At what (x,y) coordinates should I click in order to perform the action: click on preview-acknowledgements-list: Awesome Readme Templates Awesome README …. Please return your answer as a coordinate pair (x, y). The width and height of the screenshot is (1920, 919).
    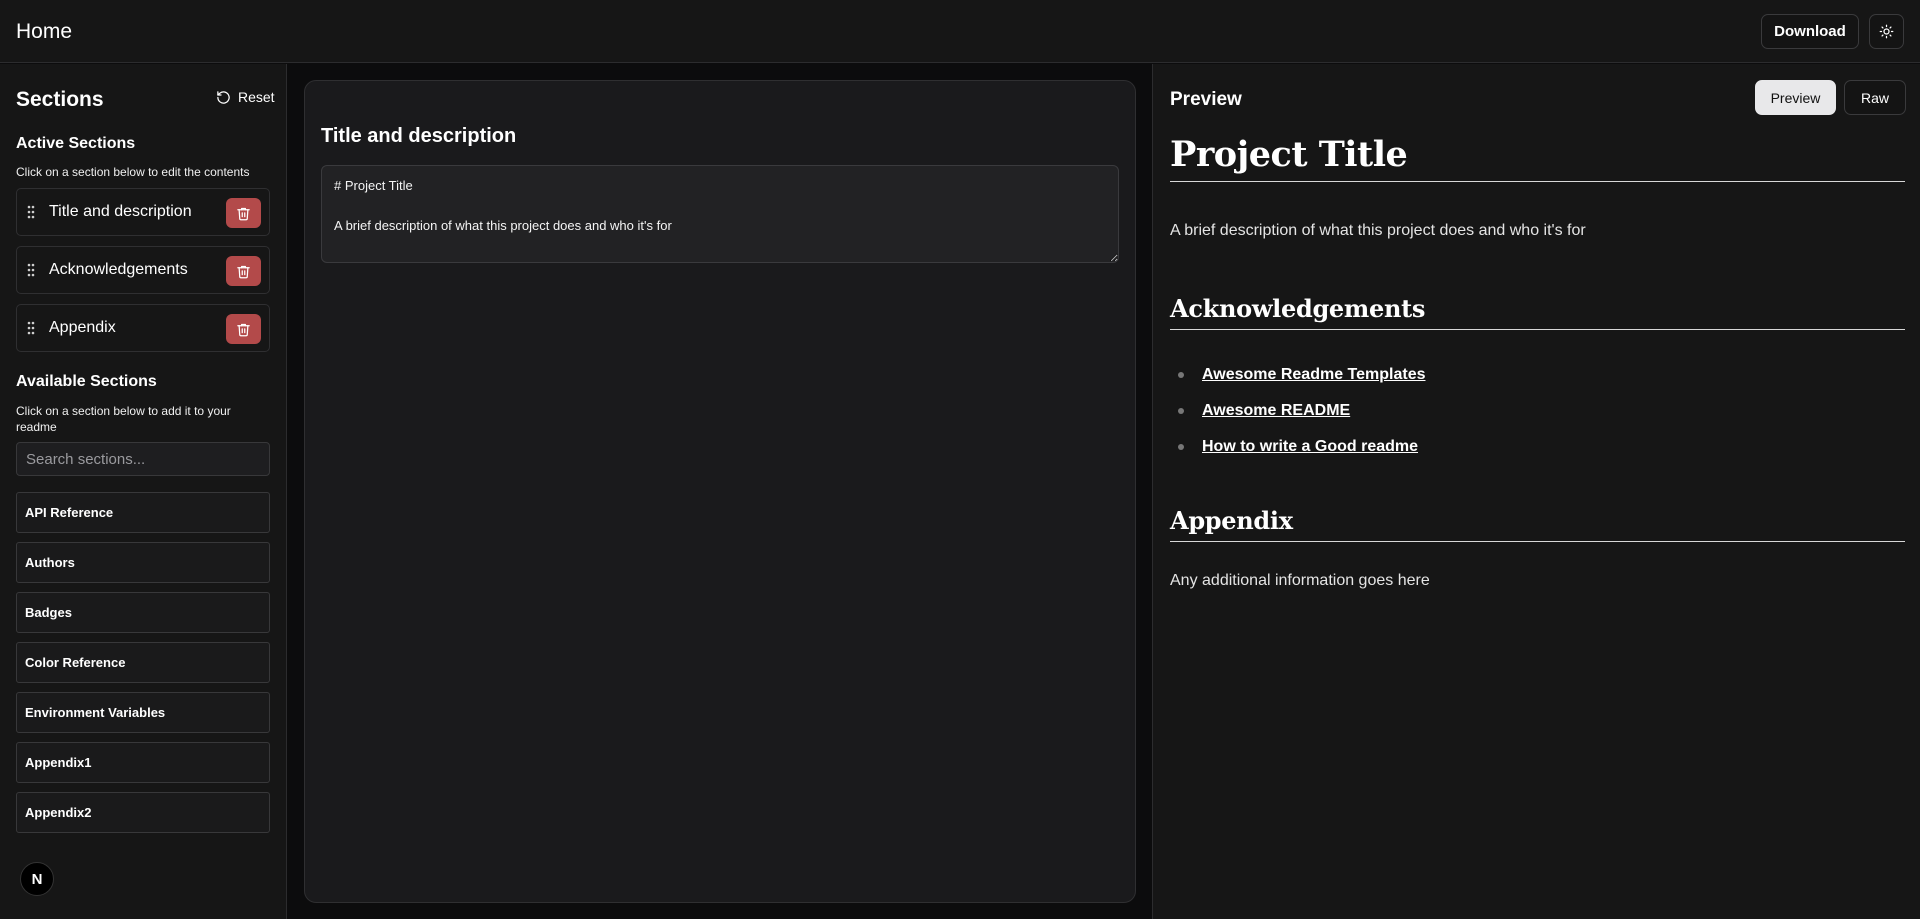
    Looking at the image, I should click on (1537, 411).